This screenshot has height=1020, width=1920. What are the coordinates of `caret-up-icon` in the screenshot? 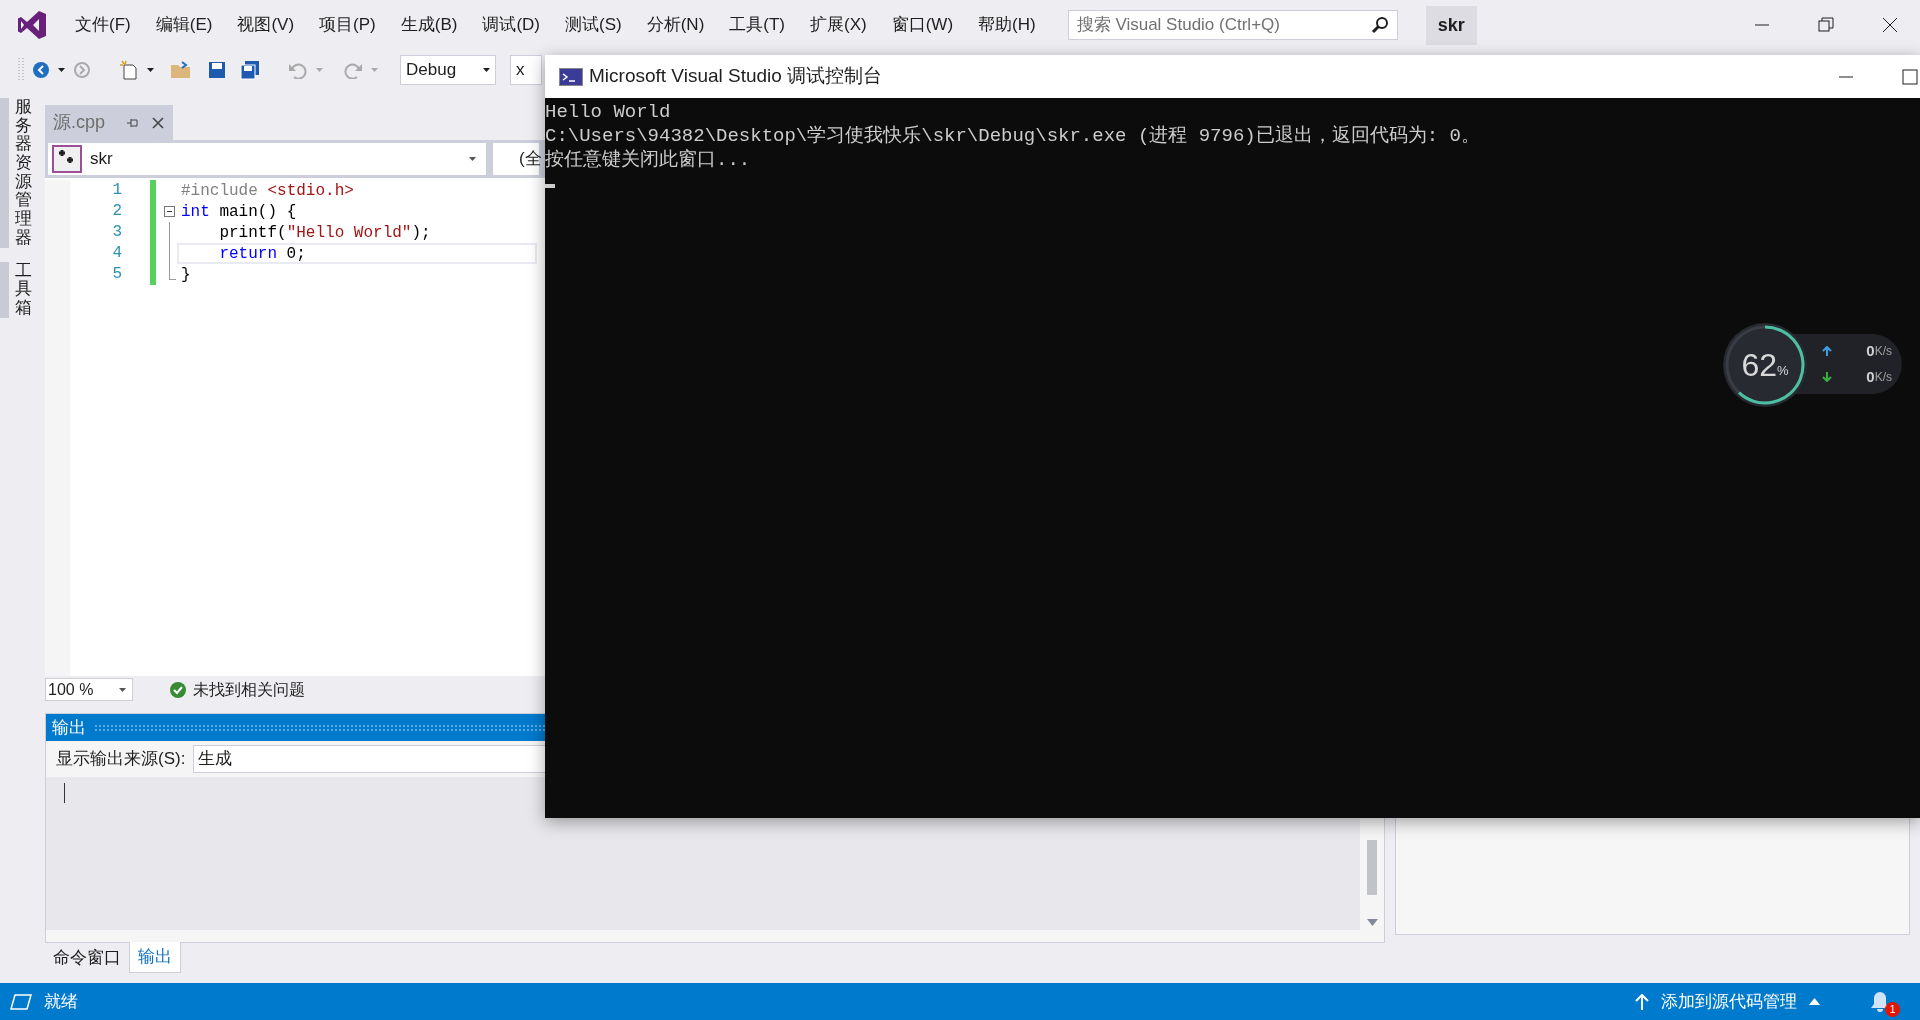 It's located at (1814, 1001).